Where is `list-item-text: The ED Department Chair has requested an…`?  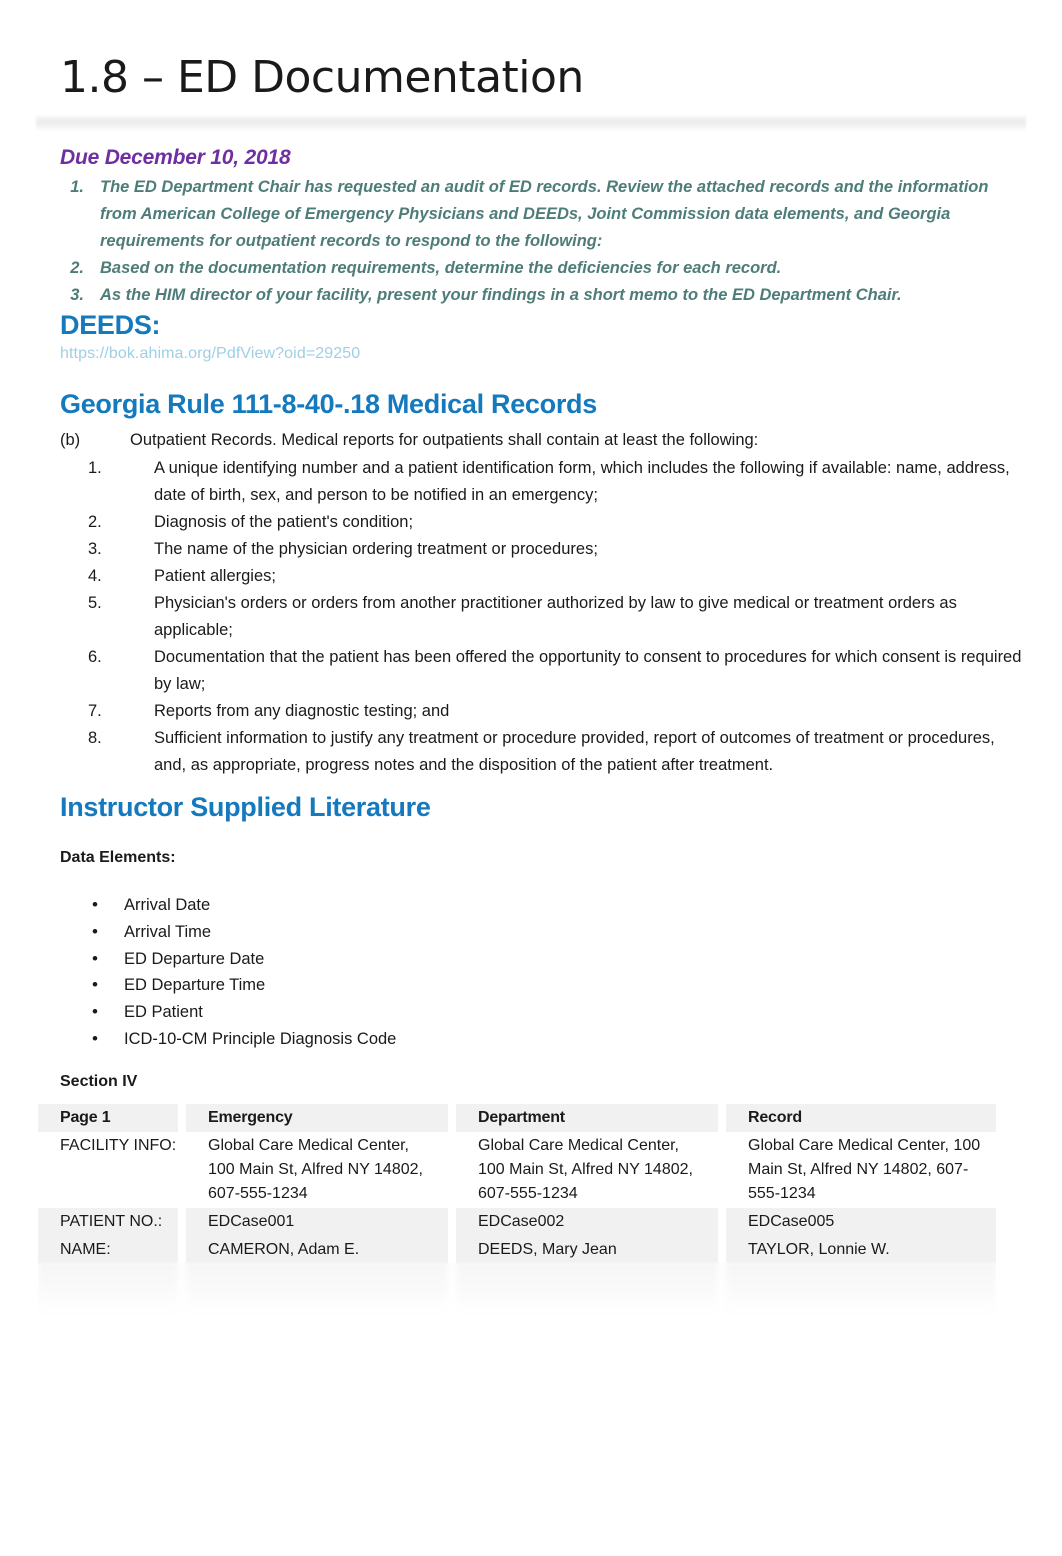
list-item-text: The ED Department Chair has requested an… is located at coordinates (544, 214).